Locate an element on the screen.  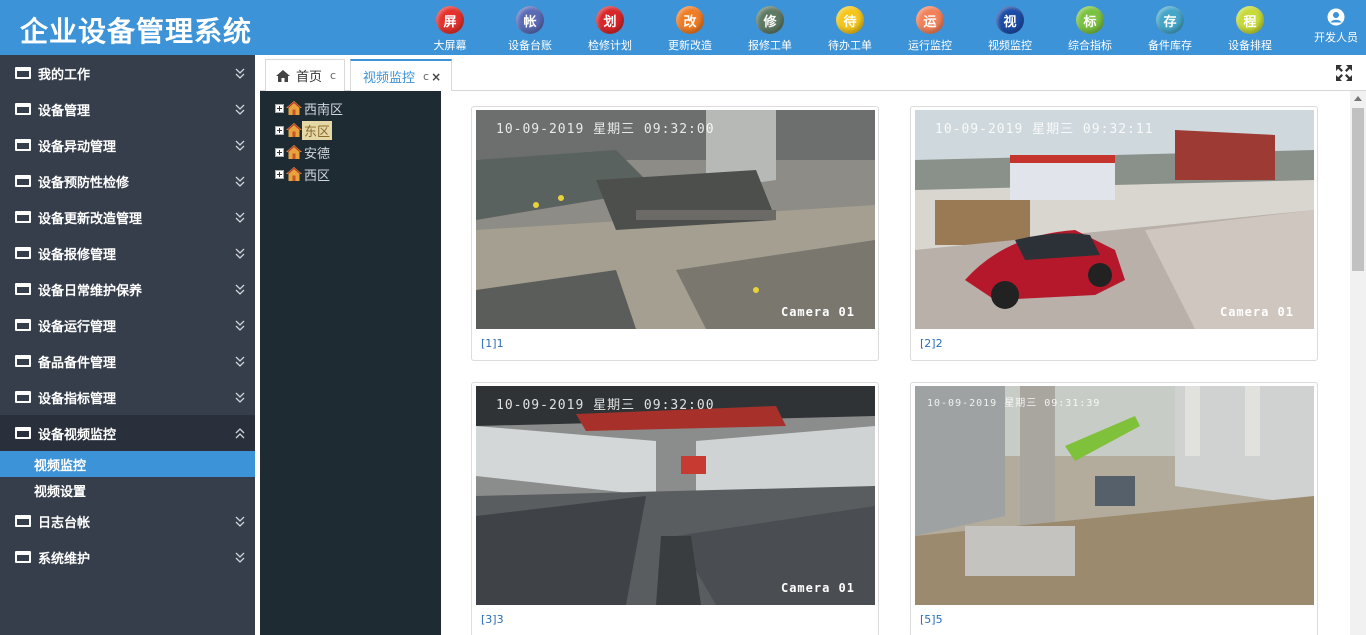
nav-spare-stock: 存 备件库存 is located at coordinates (1170, 27).